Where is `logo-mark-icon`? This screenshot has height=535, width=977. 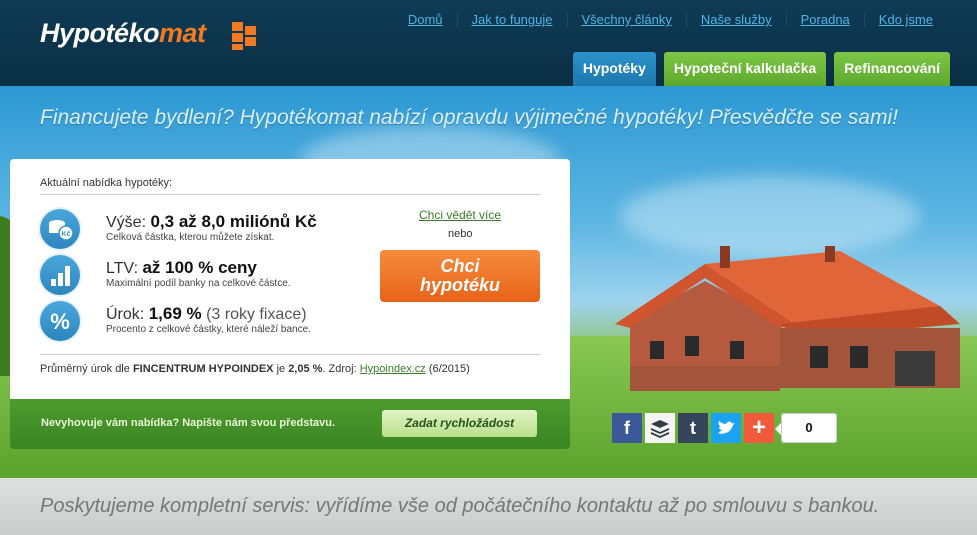 logo-mark-icon is located at coordinates (245, 36).